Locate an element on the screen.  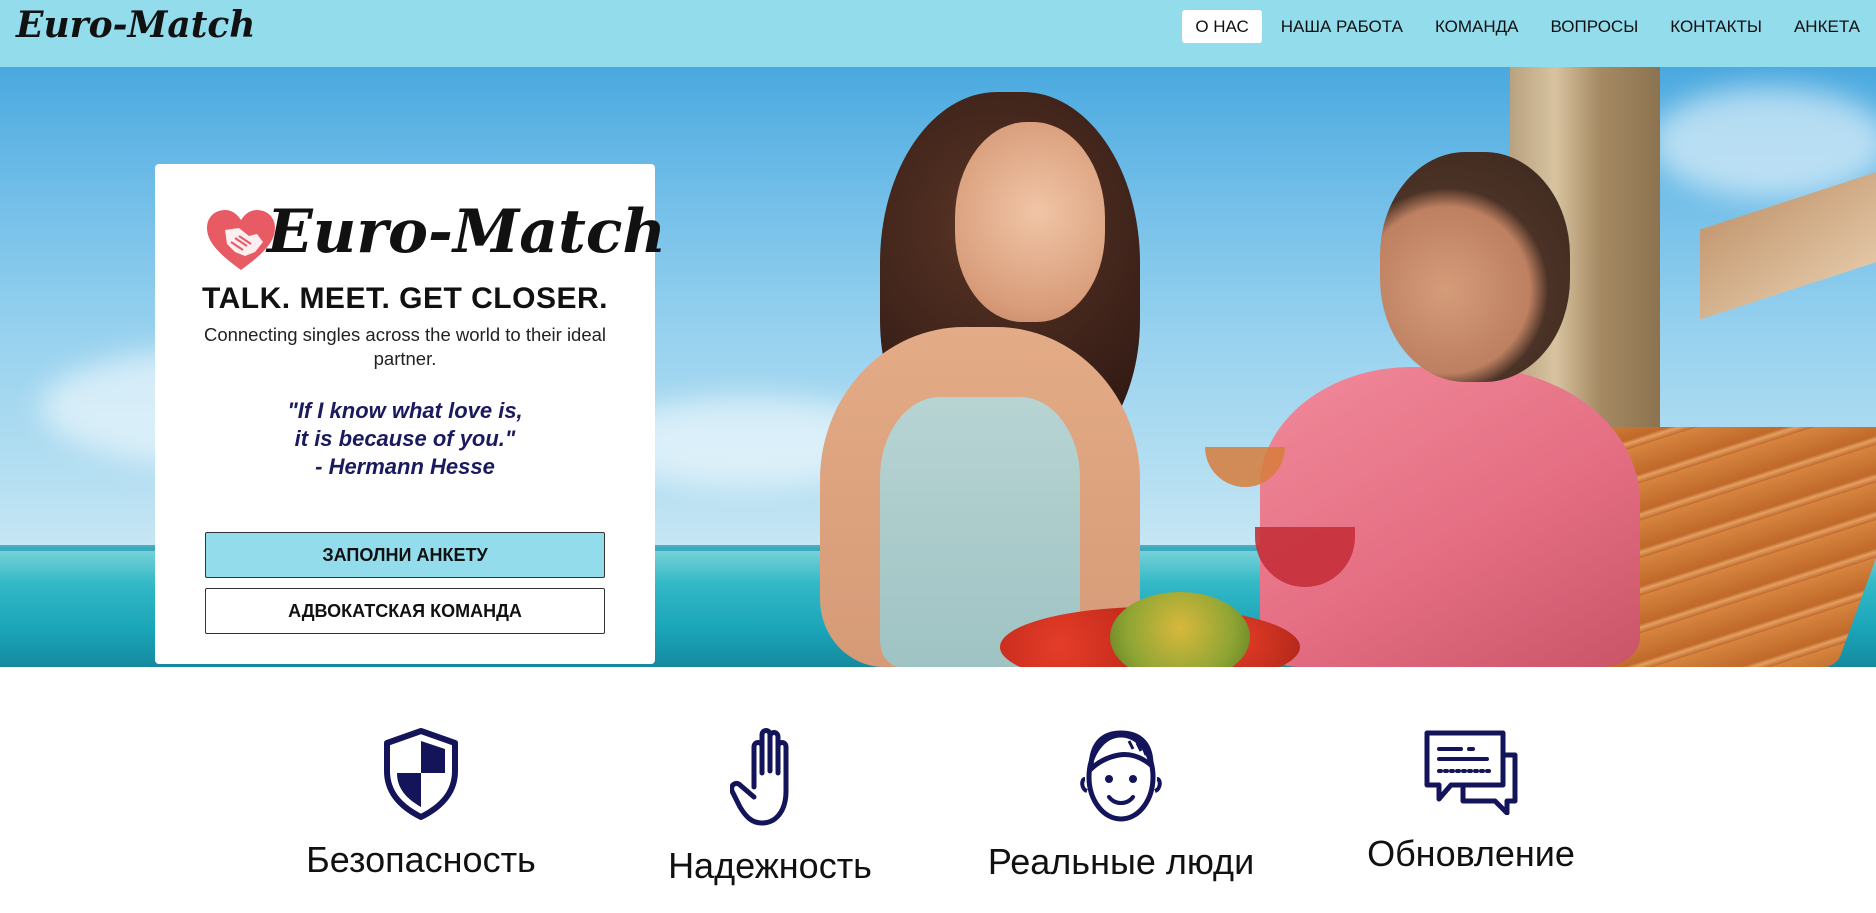
hand-icon is located at coordinates (759, 777).